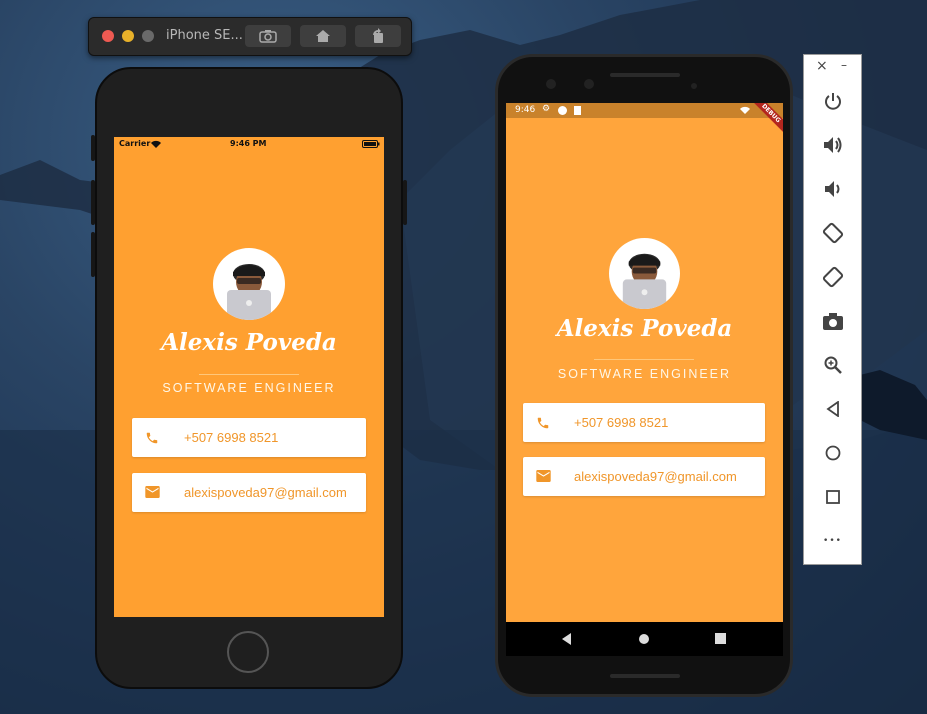  I want to click on minimize-icon: –, so click(844, 65).